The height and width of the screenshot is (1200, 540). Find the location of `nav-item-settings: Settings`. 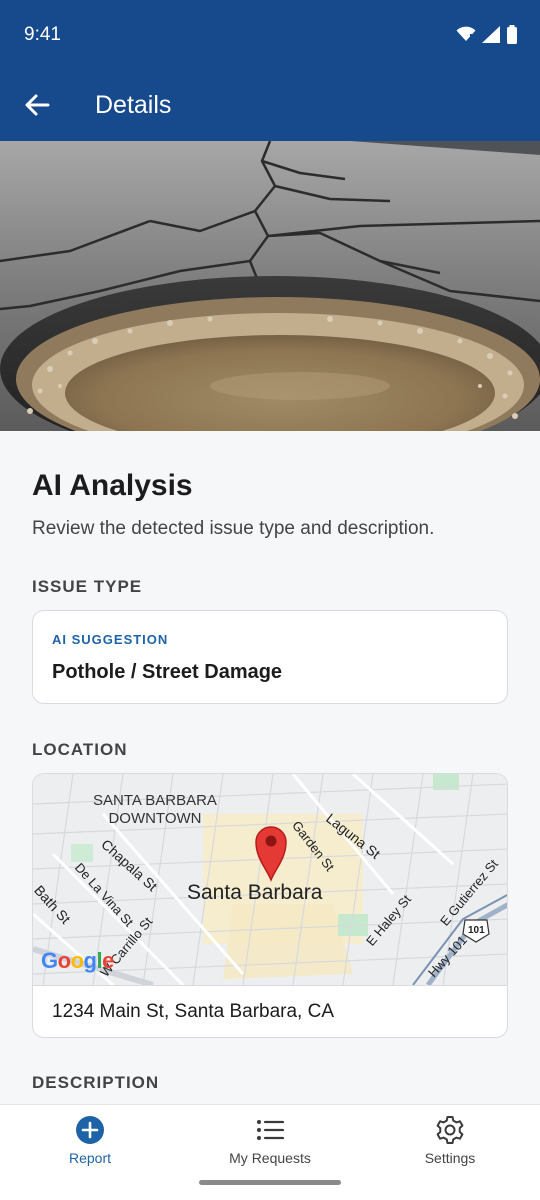

nav-item-settings: Settings is located at coordinates (450, 1145).